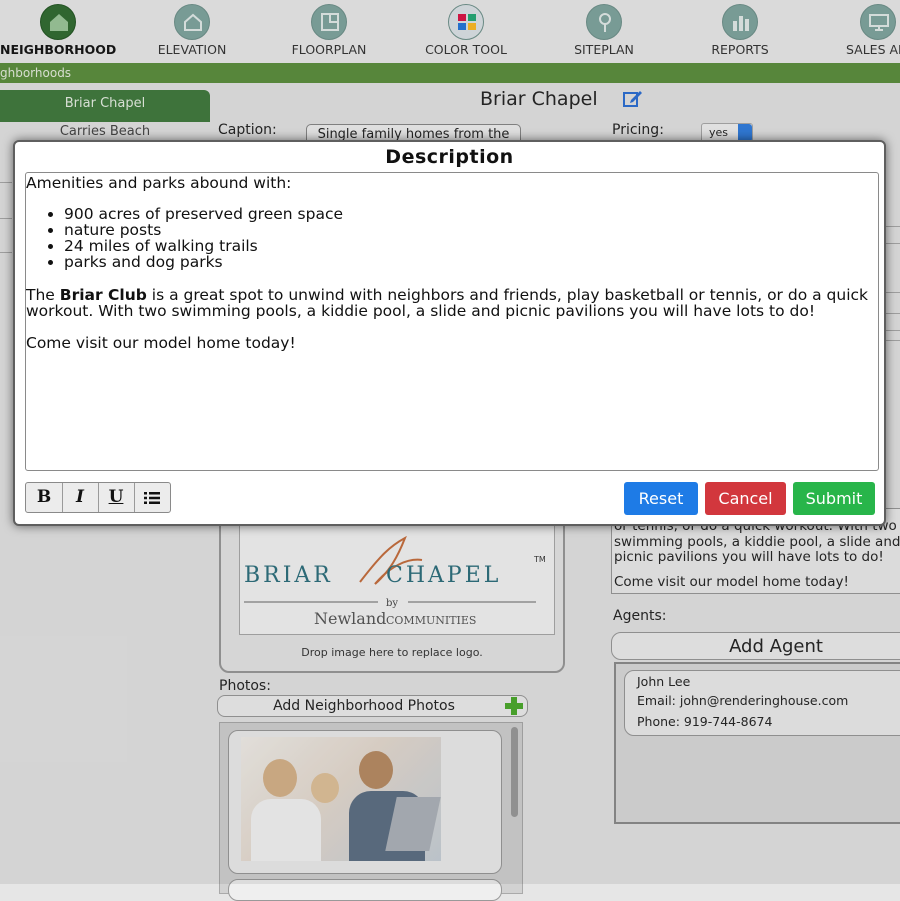 Image resolution: width=900 pixels, height=901 pixels. Describe the element at coordinates (161, 343) in the screenshot. I see `closing-text: Come visit our model home today!` at that location.